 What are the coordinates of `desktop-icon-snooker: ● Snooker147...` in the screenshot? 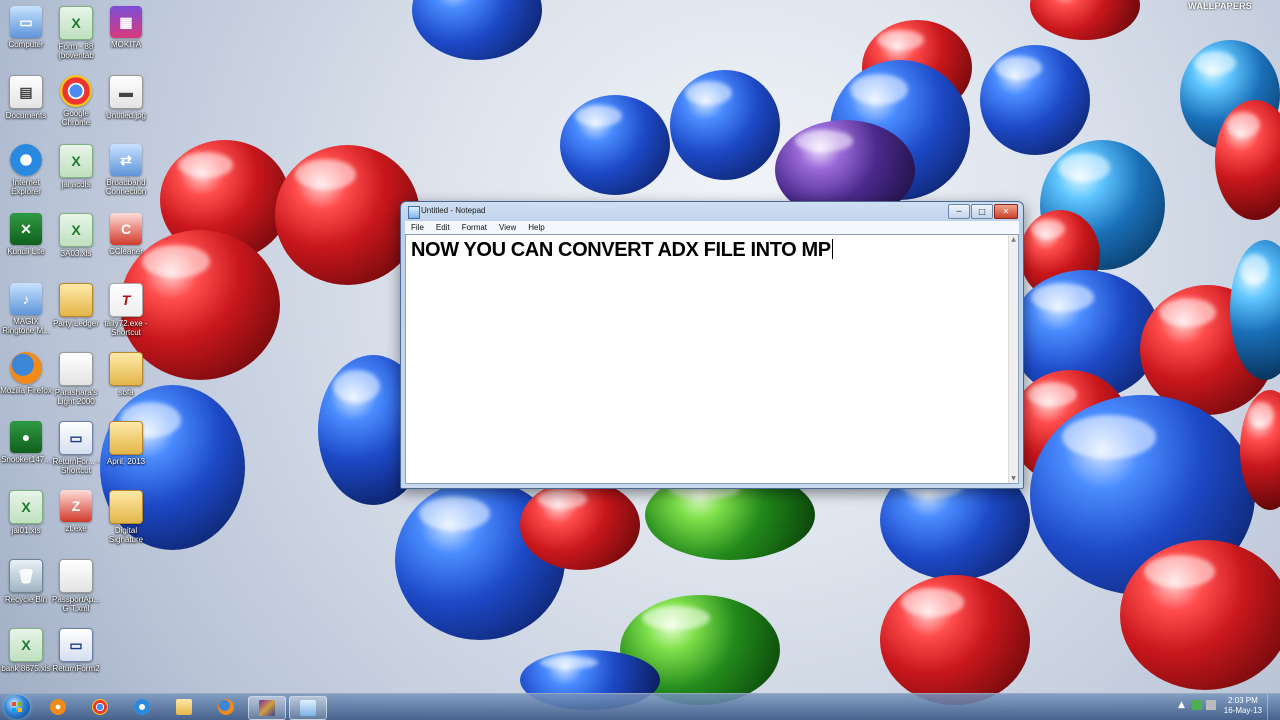 It's located at (27, 442).